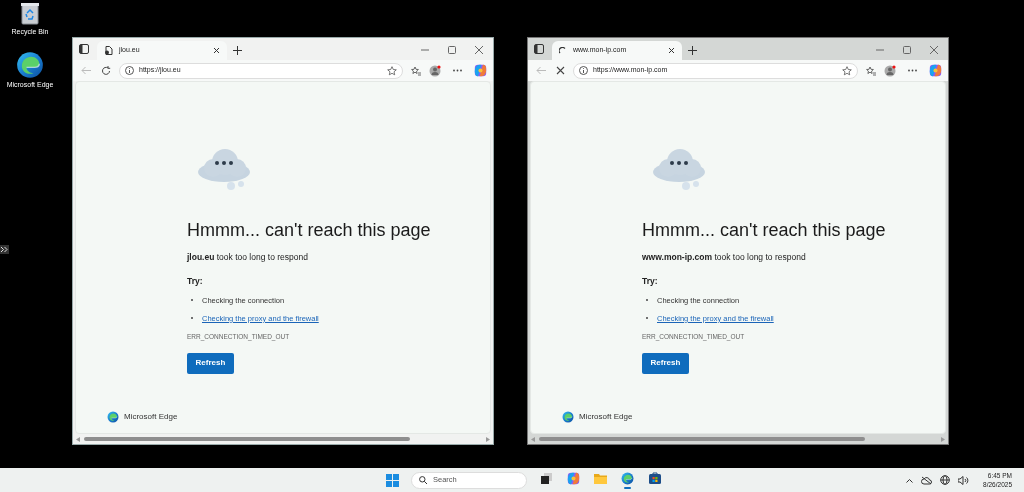 This screenshot has width=1024, height=492. What do you see at coordinates (964, 480) in the screenshot?
I see `speaker-icon` at bounding box center [964, 480].